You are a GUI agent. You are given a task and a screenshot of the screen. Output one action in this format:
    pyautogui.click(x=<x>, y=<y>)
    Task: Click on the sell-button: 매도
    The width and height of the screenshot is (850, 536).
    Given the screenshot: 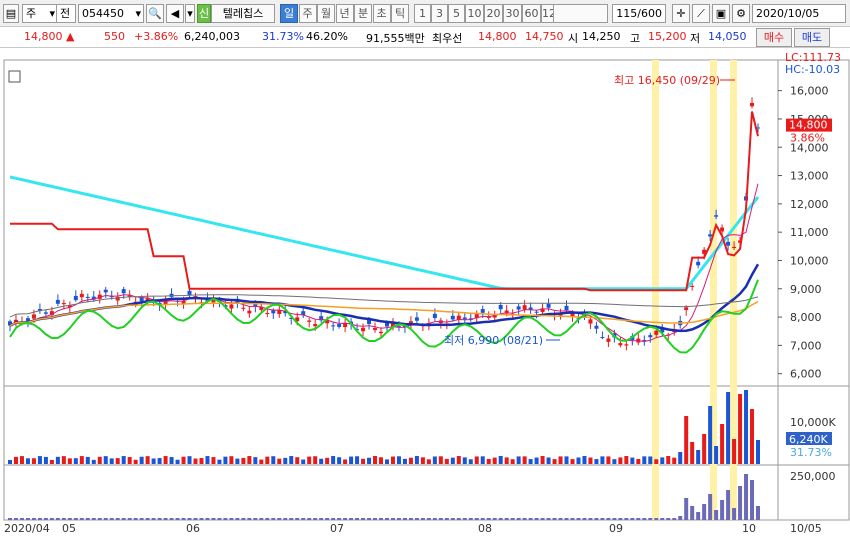 What is the action you would take?
    pyautogui.click(x=812, y=37)
    